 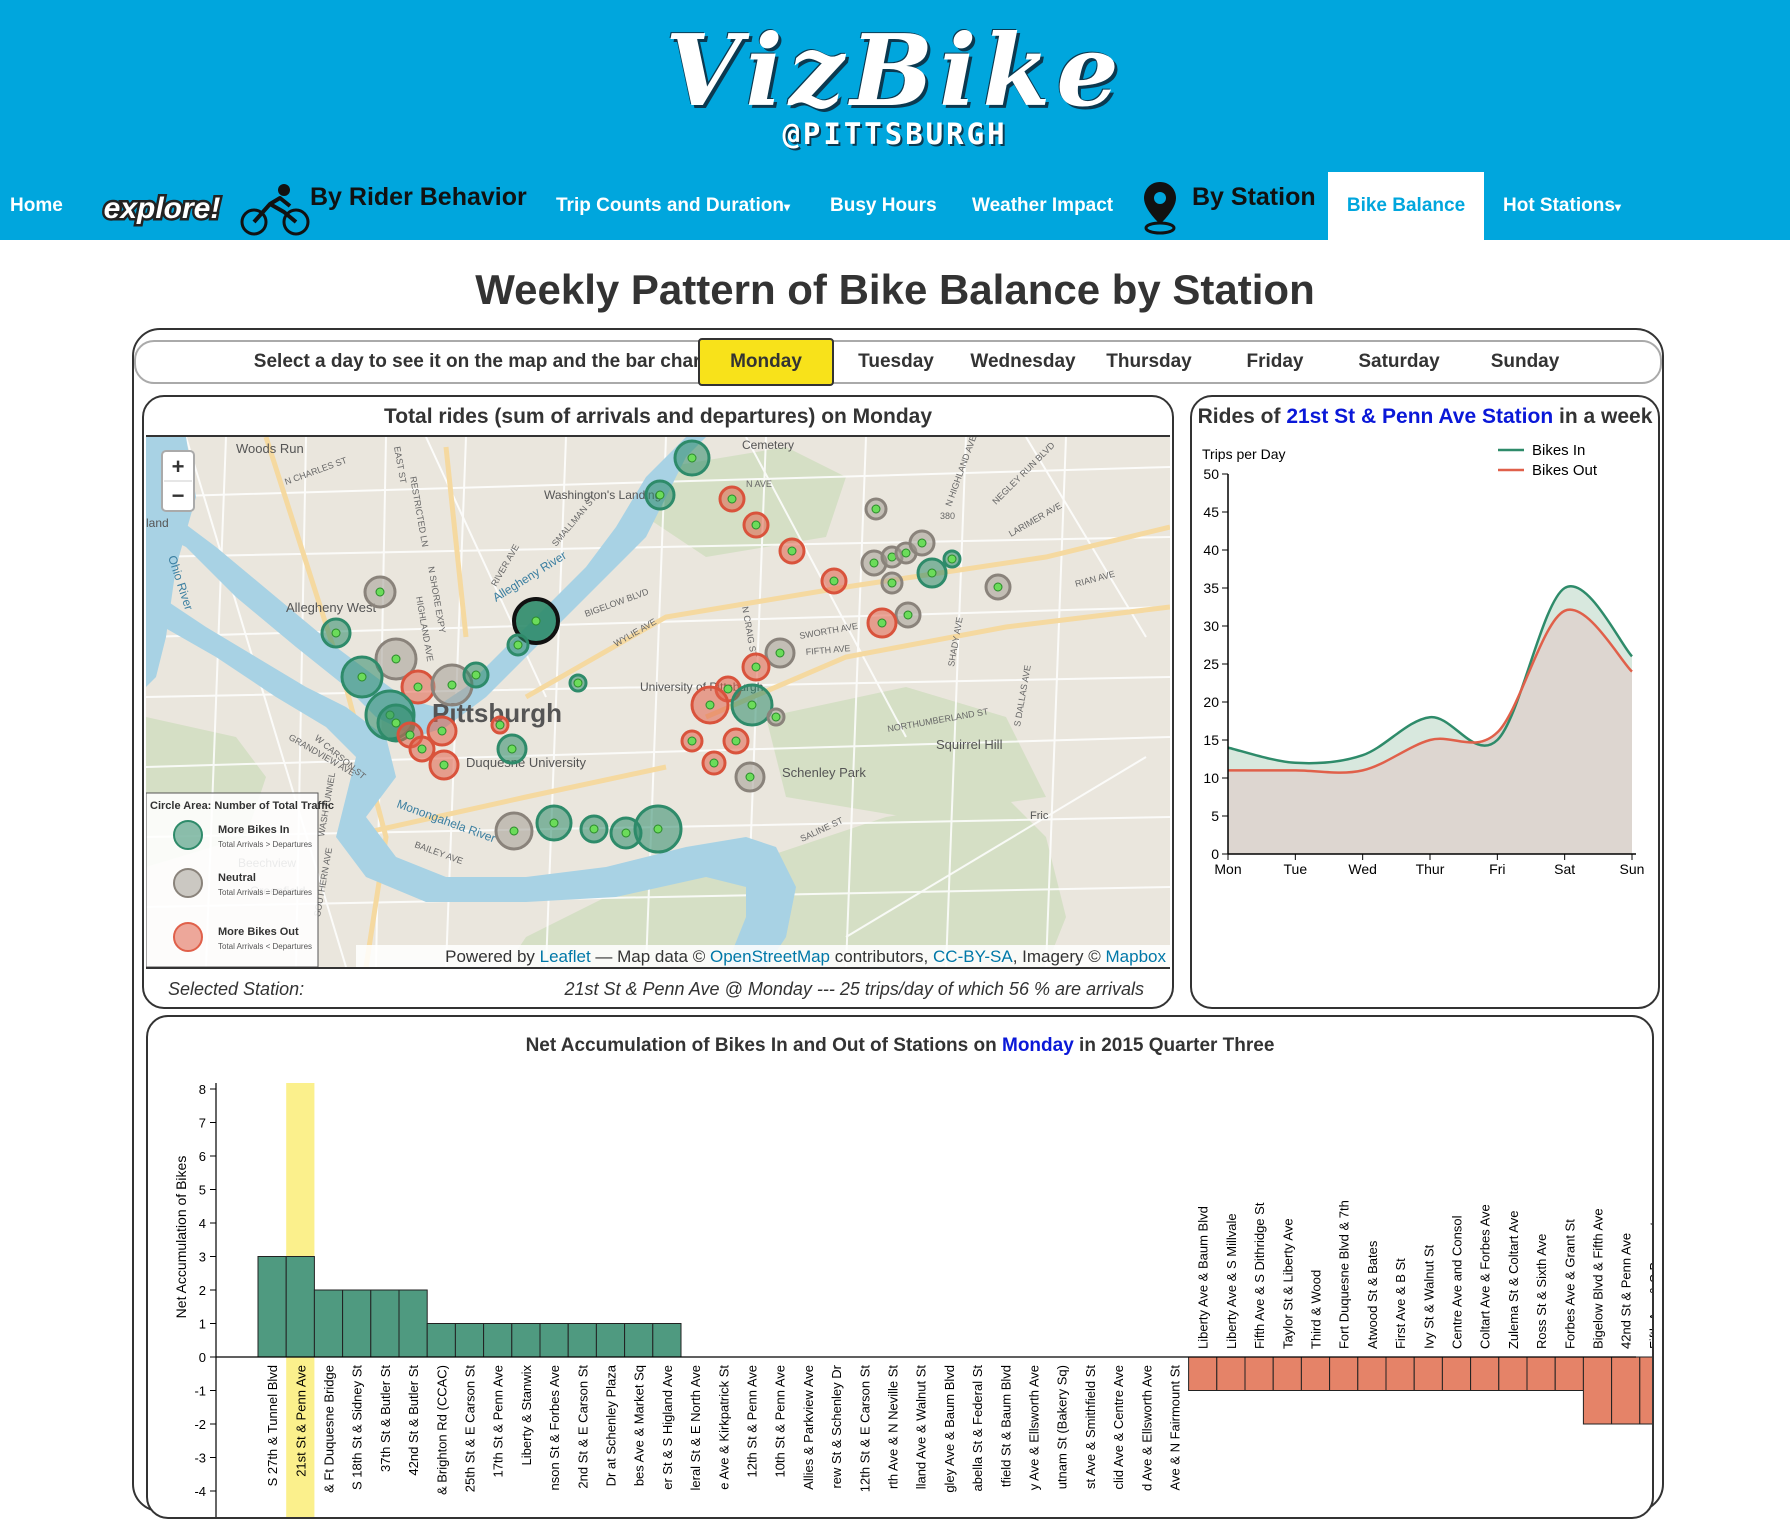 I want to click on map-street-label: LARIMER AVE, so click(x=1035, y=519).